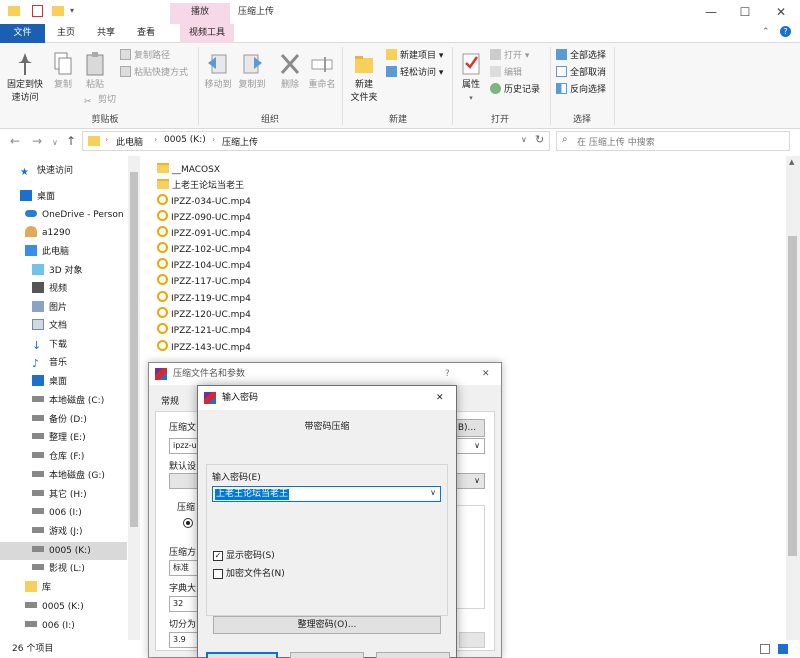  Describe the element at coordinates (63, 607) in the screenshot. I see `nav-item-drive-k-network: 0005 (K:)` at that location.